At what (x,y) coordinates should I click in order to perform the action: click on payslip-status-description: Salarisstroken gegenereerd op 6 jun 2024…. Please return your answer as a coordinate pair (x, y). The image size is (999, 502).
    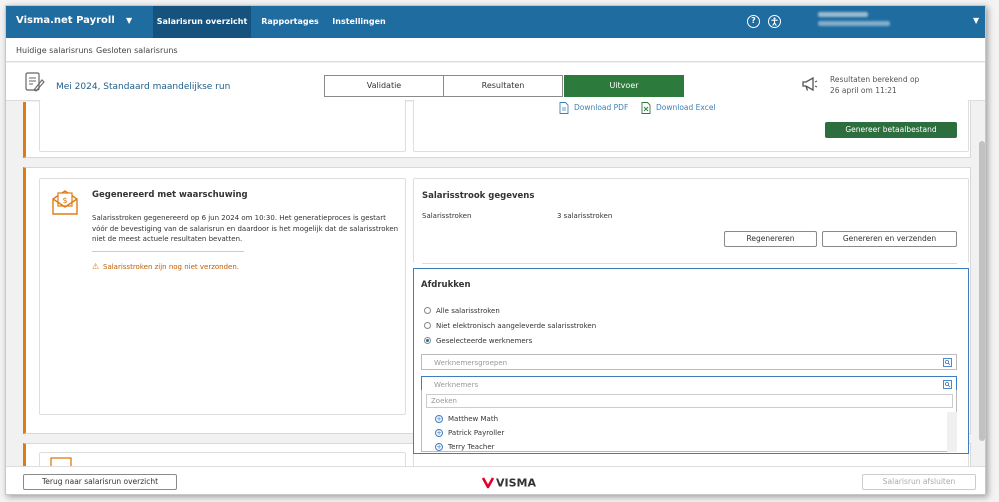
    Looking at the image, I should click on (245, 228).